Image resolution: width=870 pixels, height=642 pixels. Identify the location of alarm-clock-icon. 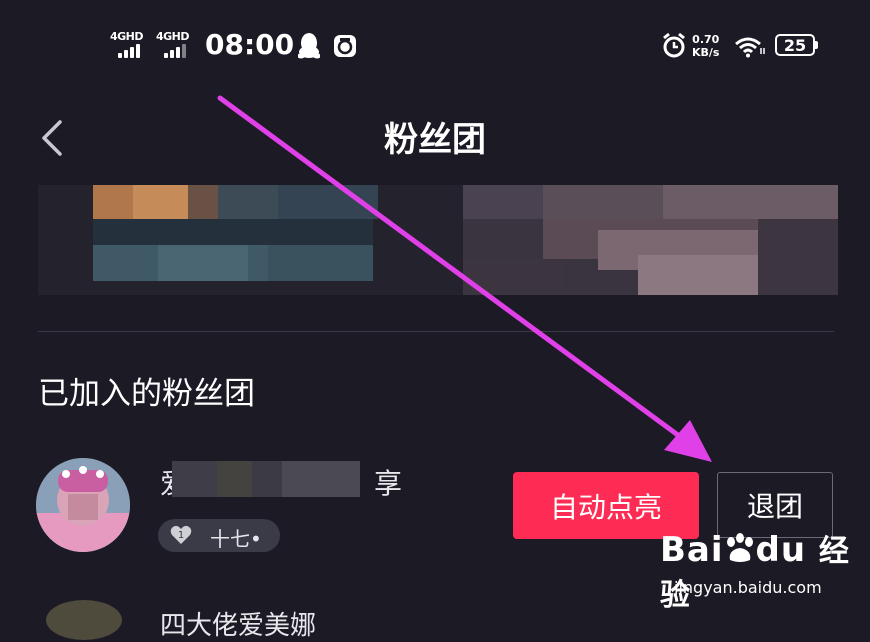
(674, 45).